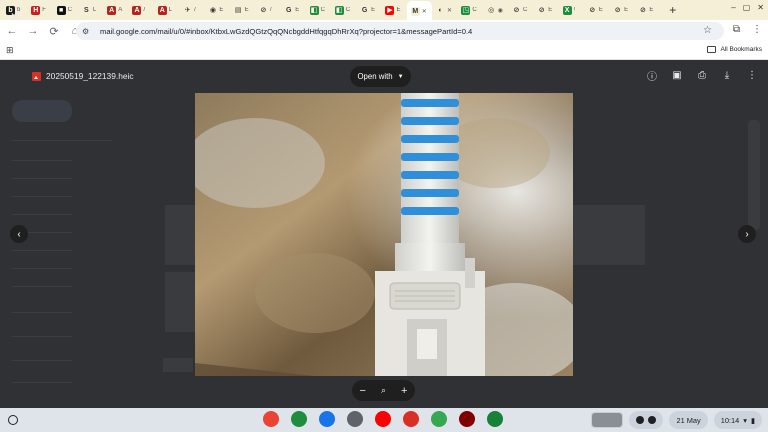 The image size is (768, 432). I want to click on browser-tab: ▤ E, so click(242, 10).